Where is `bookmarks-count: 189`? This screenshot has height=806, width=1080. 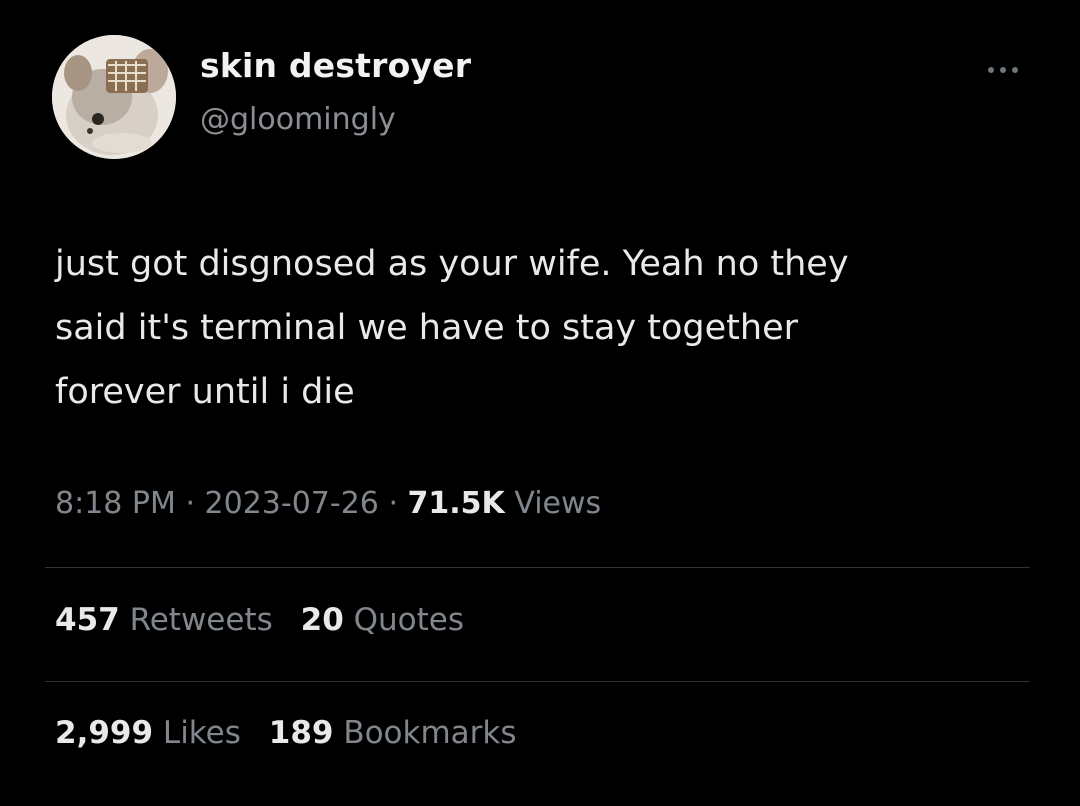
bookmarks-count: 189 is located at coordinates (301, 733).